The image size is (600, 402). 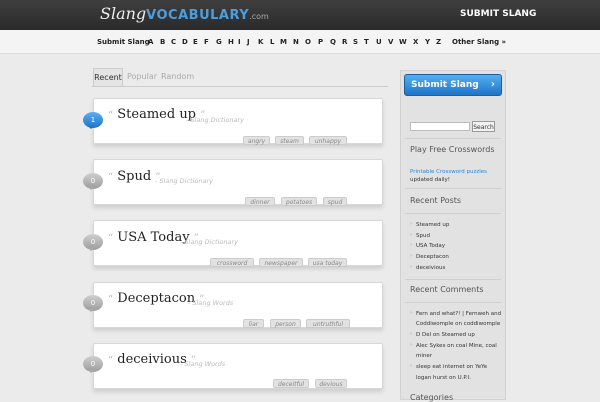 What do you see at coordinates (403, 42) in the screenshot?
I see `letter-w: W` at bounding box center [403, 42].